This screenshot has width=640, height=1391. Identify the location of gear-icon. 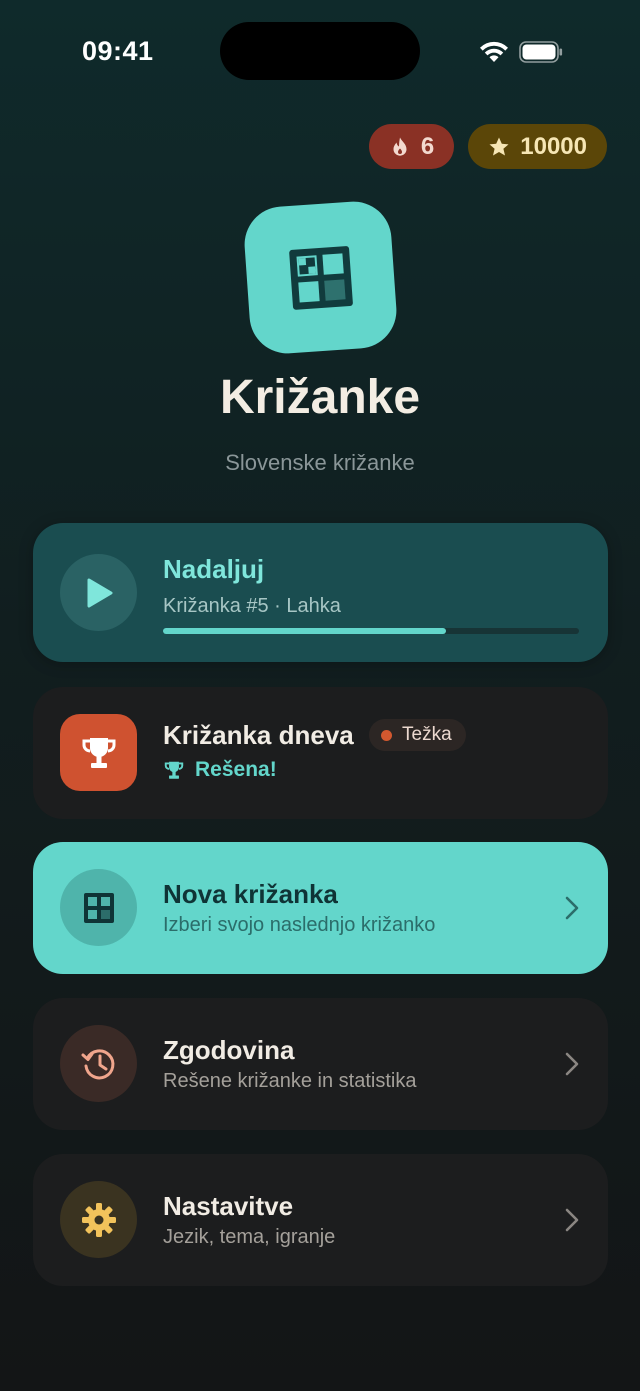
(98, 1219).